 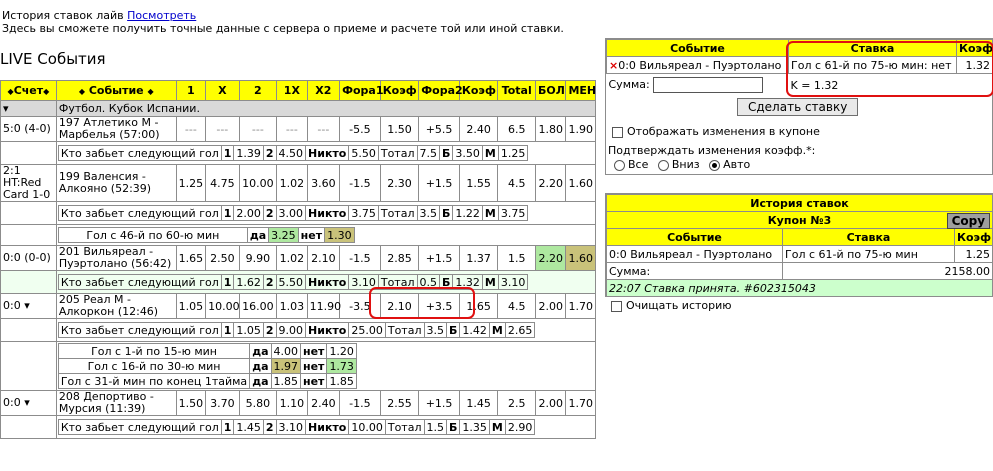 What do you see at coordinates (580, 183) in the screenshot?
I see `men: 1.60` at bounding box center [580, 183].